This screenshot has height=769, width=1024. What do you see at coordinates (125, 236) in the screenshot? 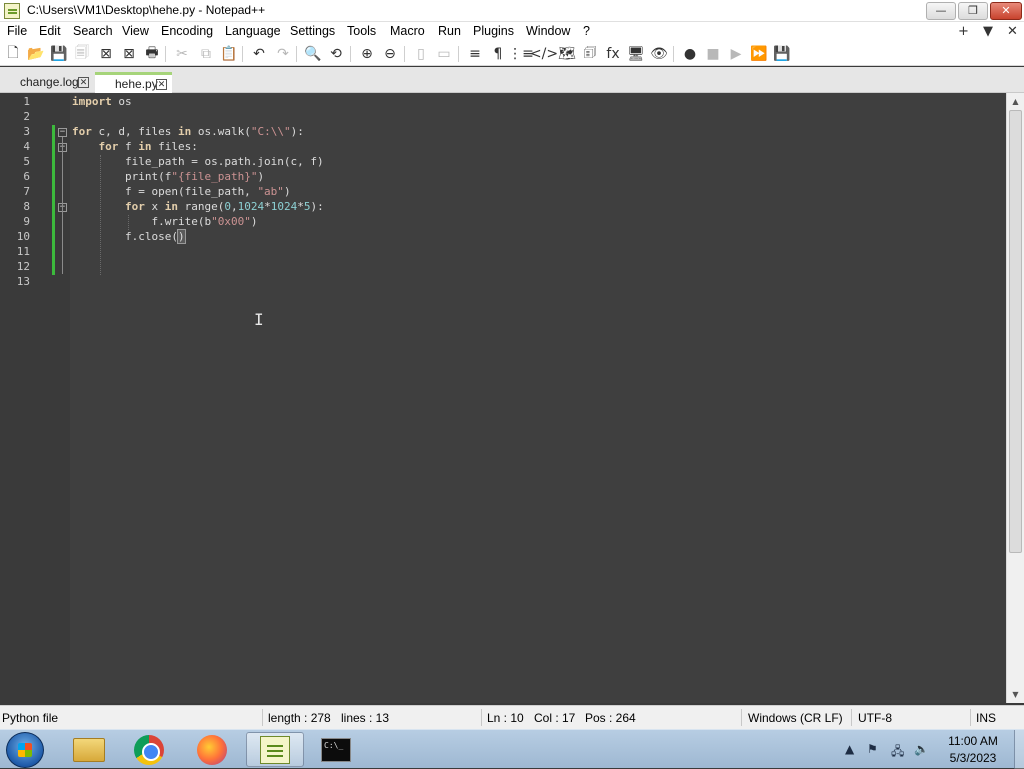
I see `code-token: f.close(` at bounding box center [125, 236].